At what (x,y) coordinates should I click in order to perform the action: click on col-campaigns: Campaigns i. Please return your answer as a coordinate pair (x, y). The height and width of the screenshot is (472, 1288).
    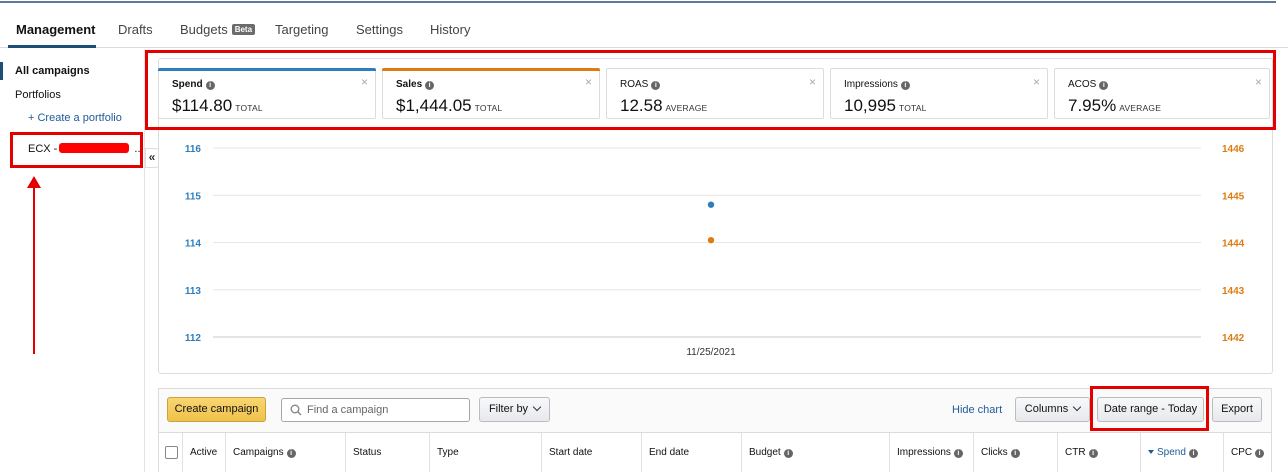
    Looking at the image, I should click on (286, 452).